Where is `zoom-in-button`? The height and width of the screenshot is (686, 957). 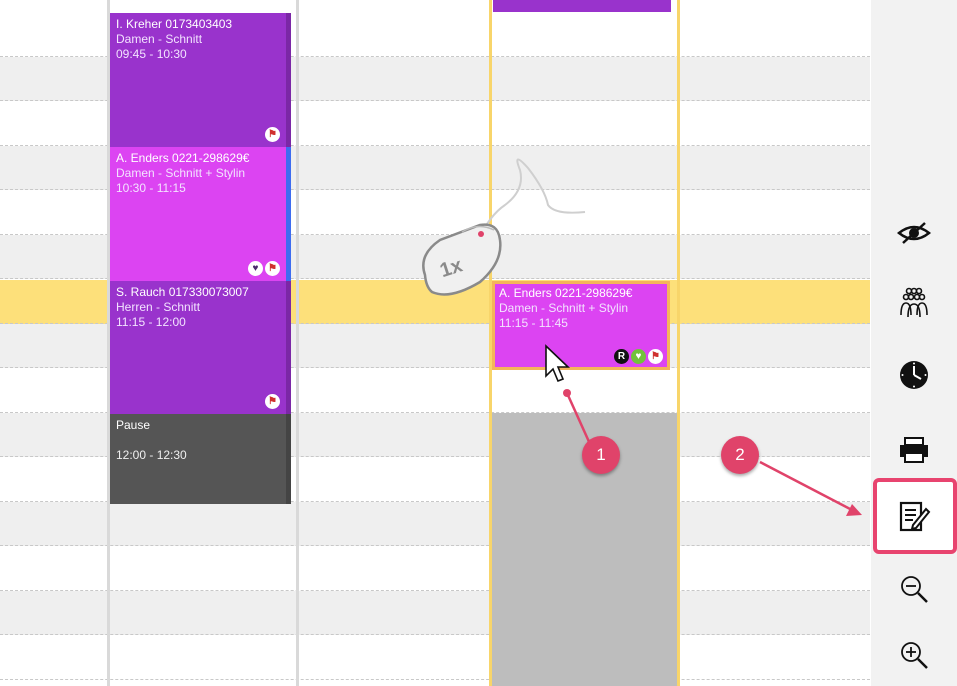
zoom-in-button is located at coordinates (914, 655).